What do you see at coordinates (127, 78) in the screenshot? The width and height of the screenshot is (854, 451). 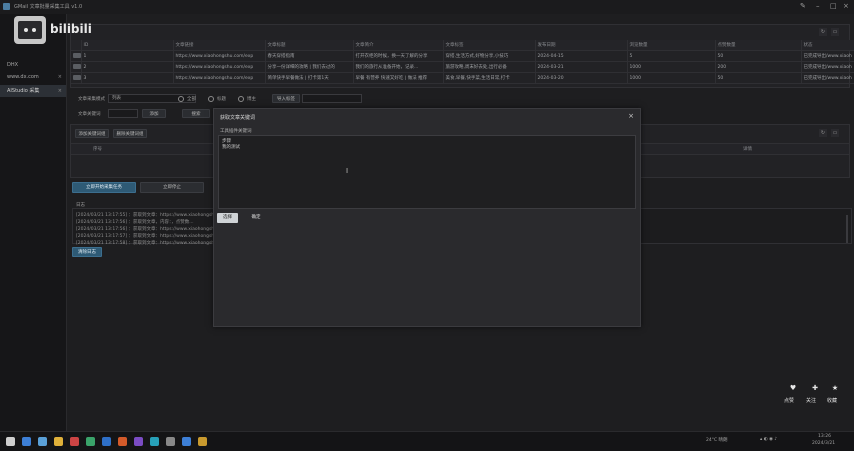 I see `table-cell: 3` at bounding box center [127, 78].